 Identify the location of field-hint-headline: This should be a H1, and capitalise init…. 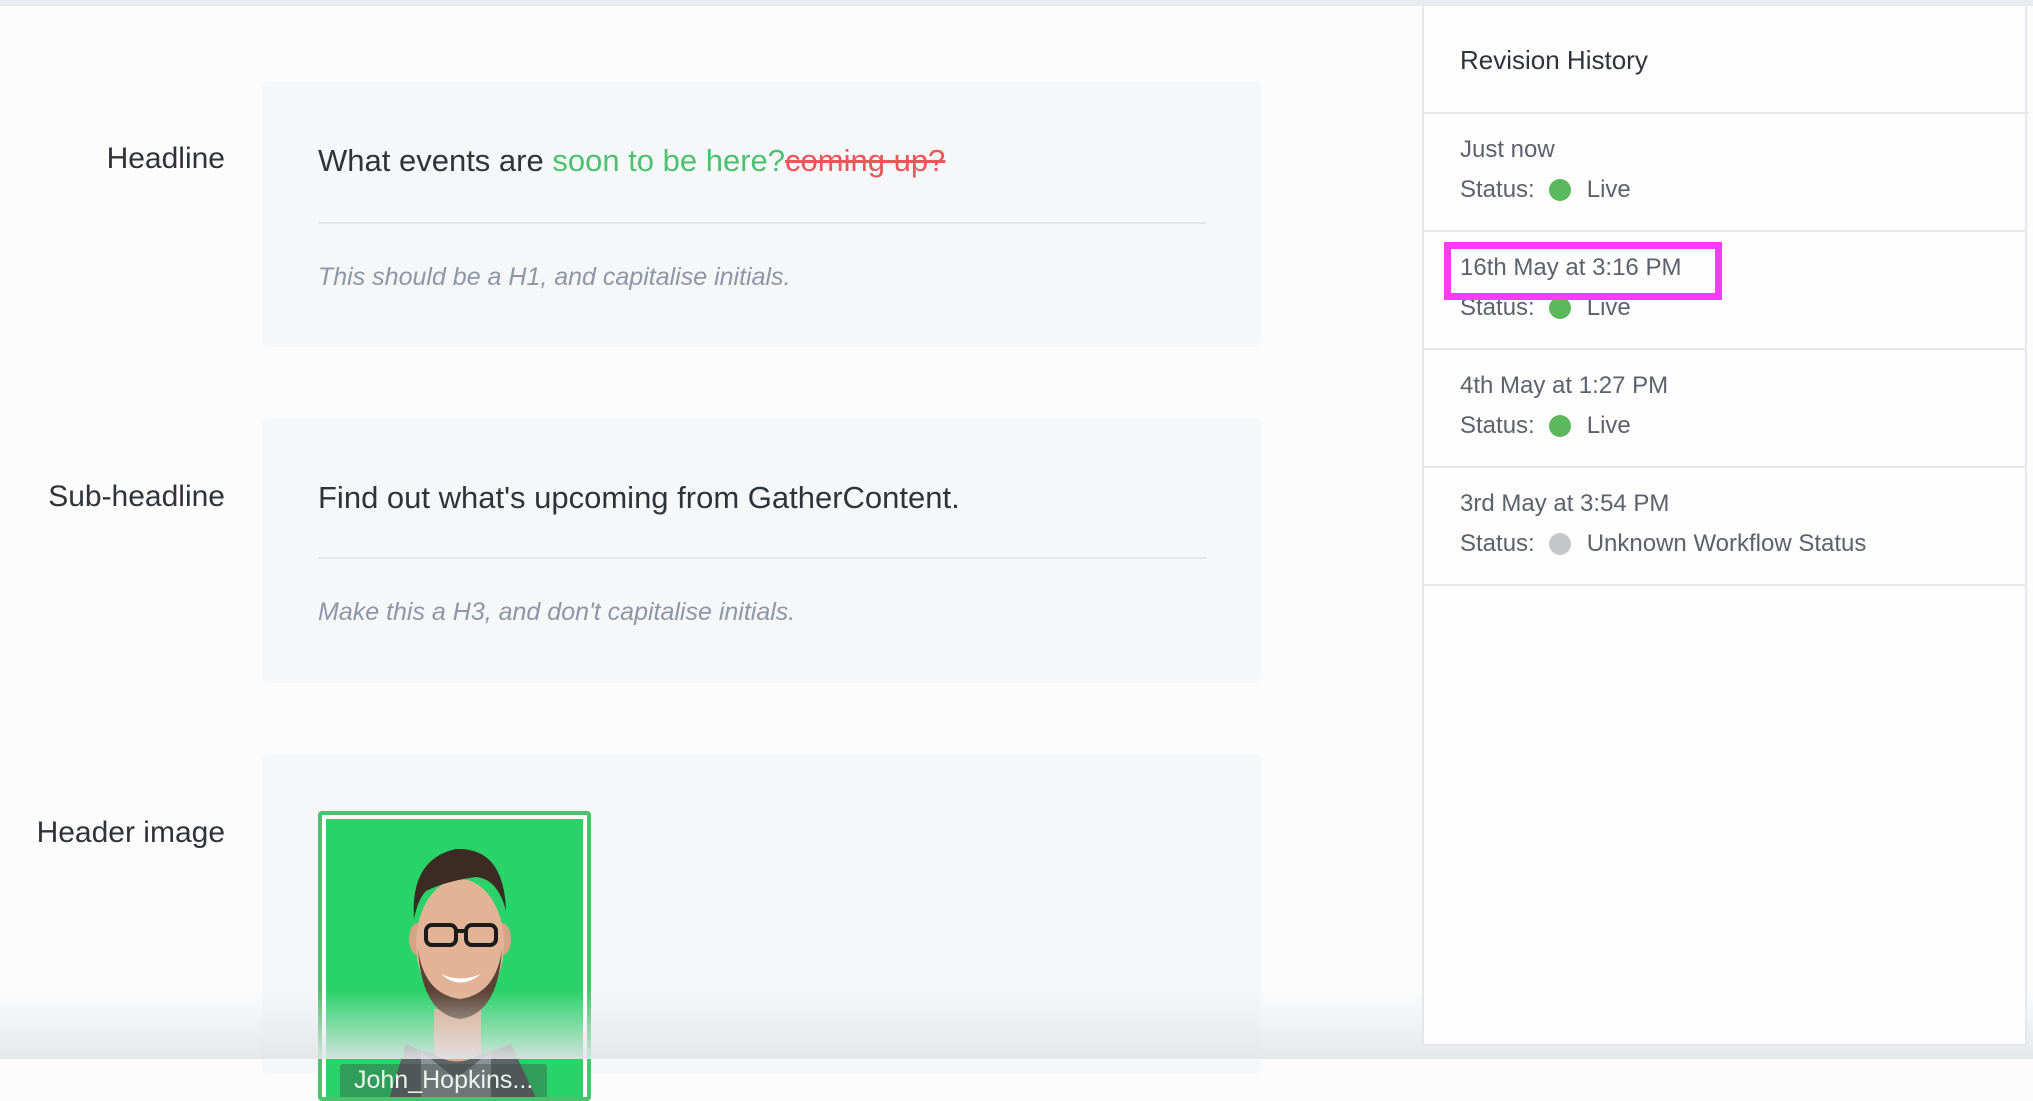
(554, 277).